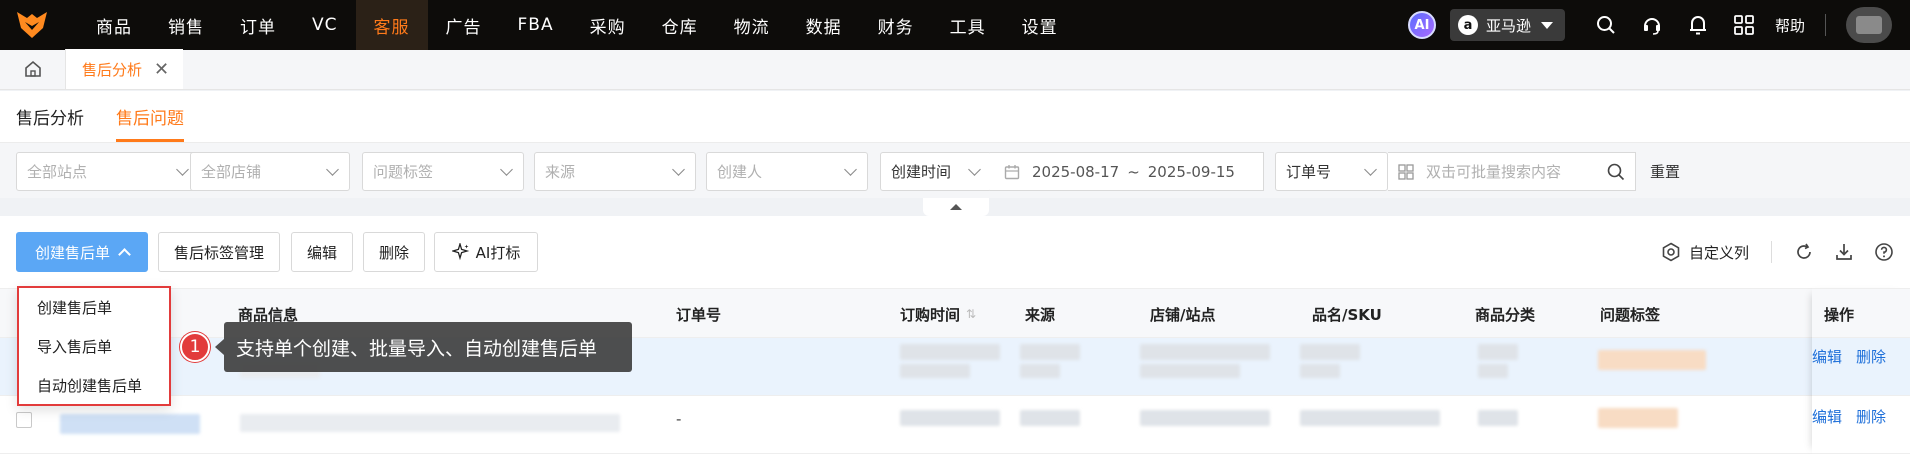  I want to click on collapse-filter-toggle, so click(956, 207).